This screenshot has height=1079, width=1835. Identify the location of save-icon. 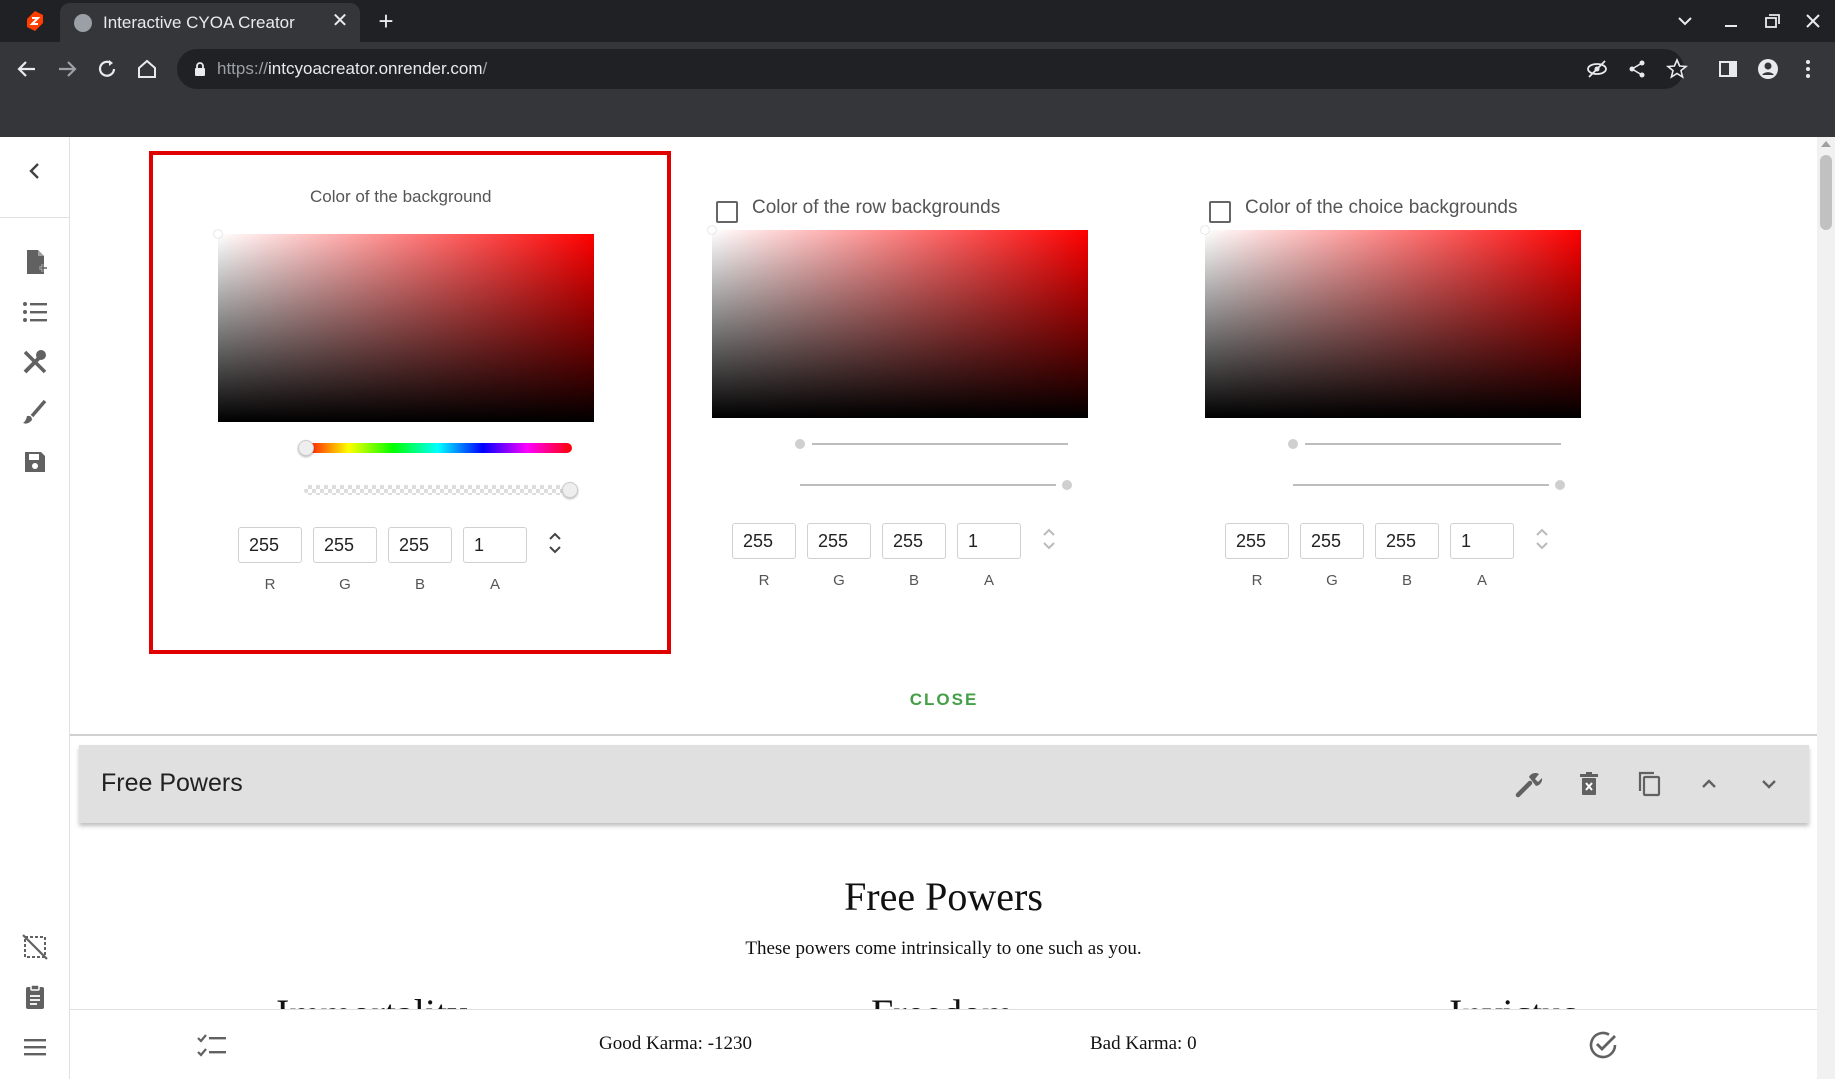
(35, 462).